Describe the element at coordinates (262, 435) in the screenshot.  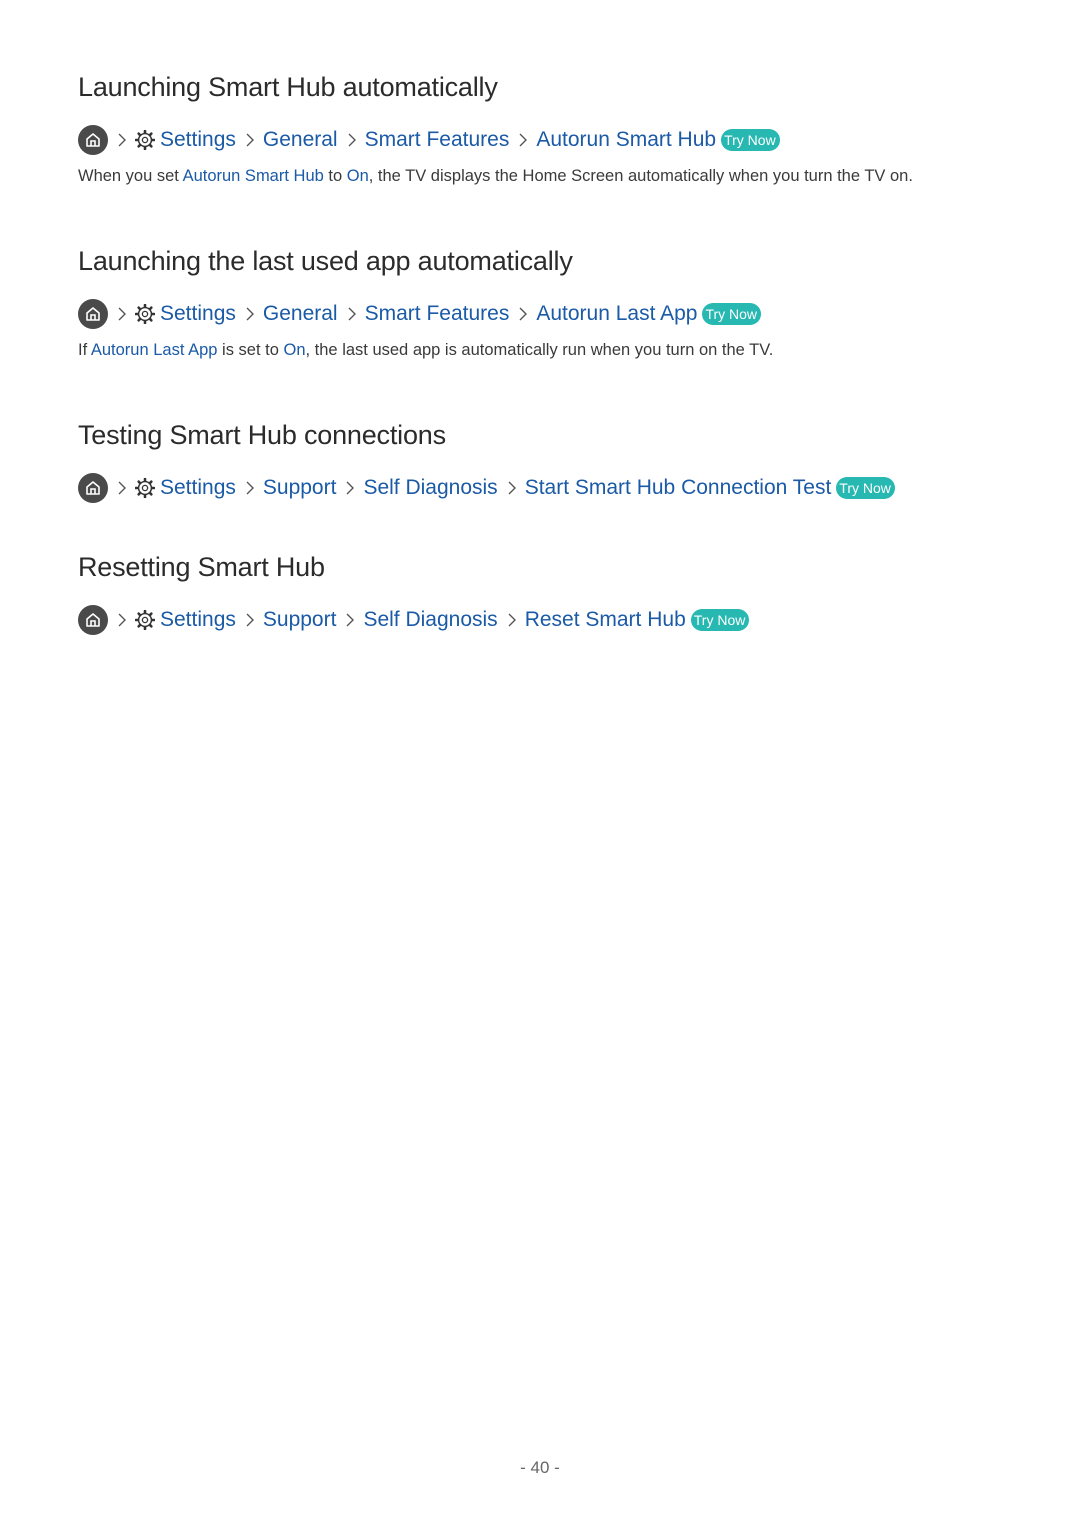
I see `section-heading: Testing Smart Hub connections` at that location.